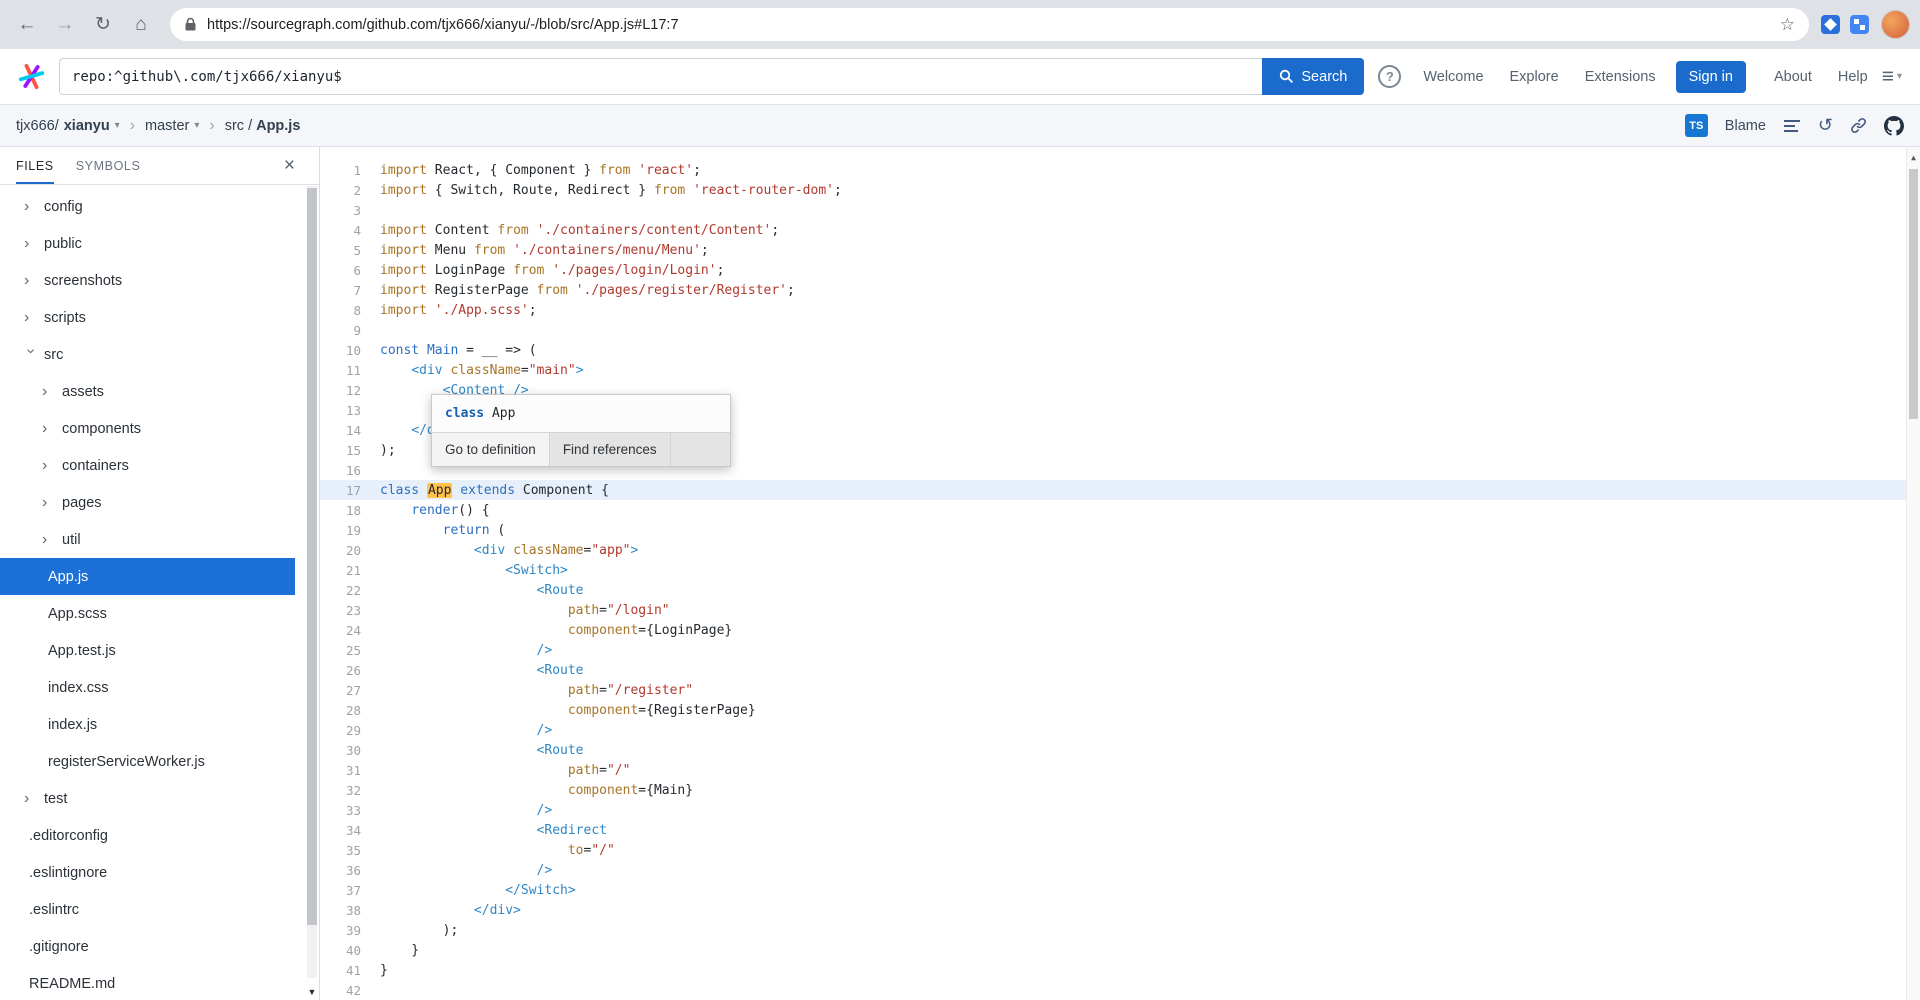 The image size is (1920, 1000). I want to click on tree-item-util: › util, so click(147, 539).